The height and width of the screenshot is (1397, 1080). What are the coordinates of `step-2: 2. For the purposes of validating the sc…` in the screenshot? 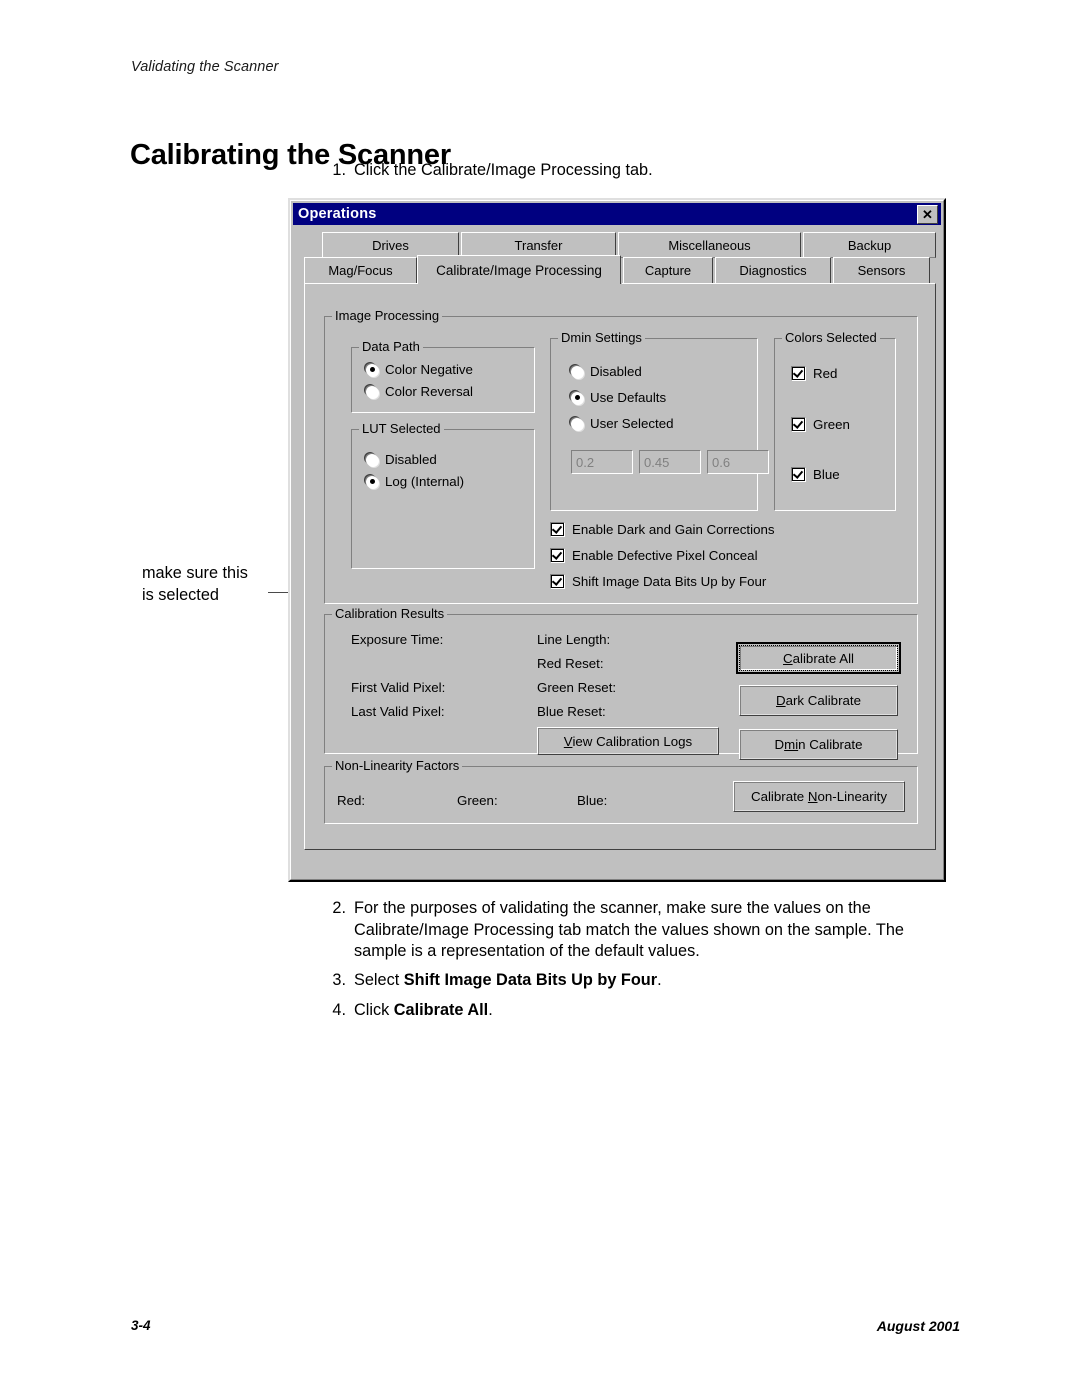 It's located at (622, 930).